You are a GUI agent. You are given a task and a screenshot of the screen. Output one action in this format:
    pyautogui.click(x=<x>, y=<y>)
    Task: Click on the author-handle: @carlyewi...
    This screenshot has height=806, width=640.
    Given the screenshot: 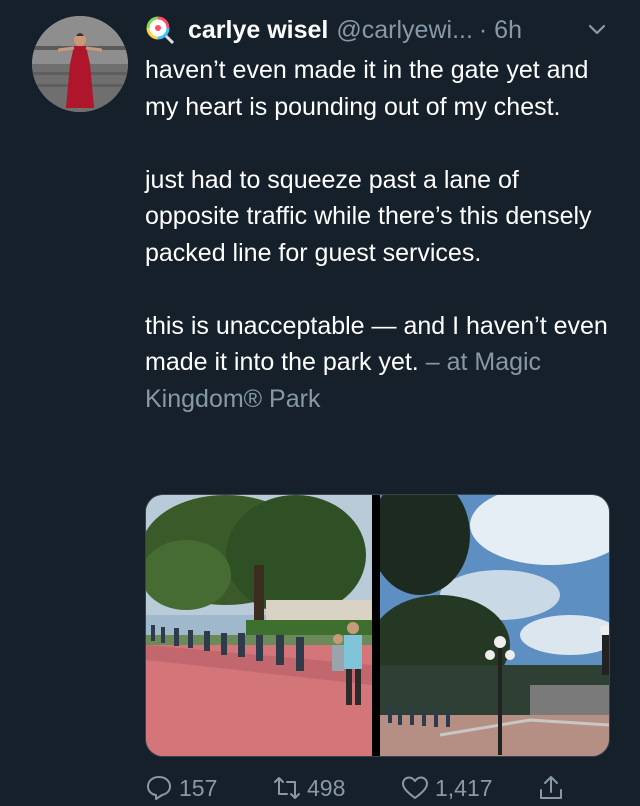 What is the action you would take?
    pyautogui.click(x=404, y=30)
    